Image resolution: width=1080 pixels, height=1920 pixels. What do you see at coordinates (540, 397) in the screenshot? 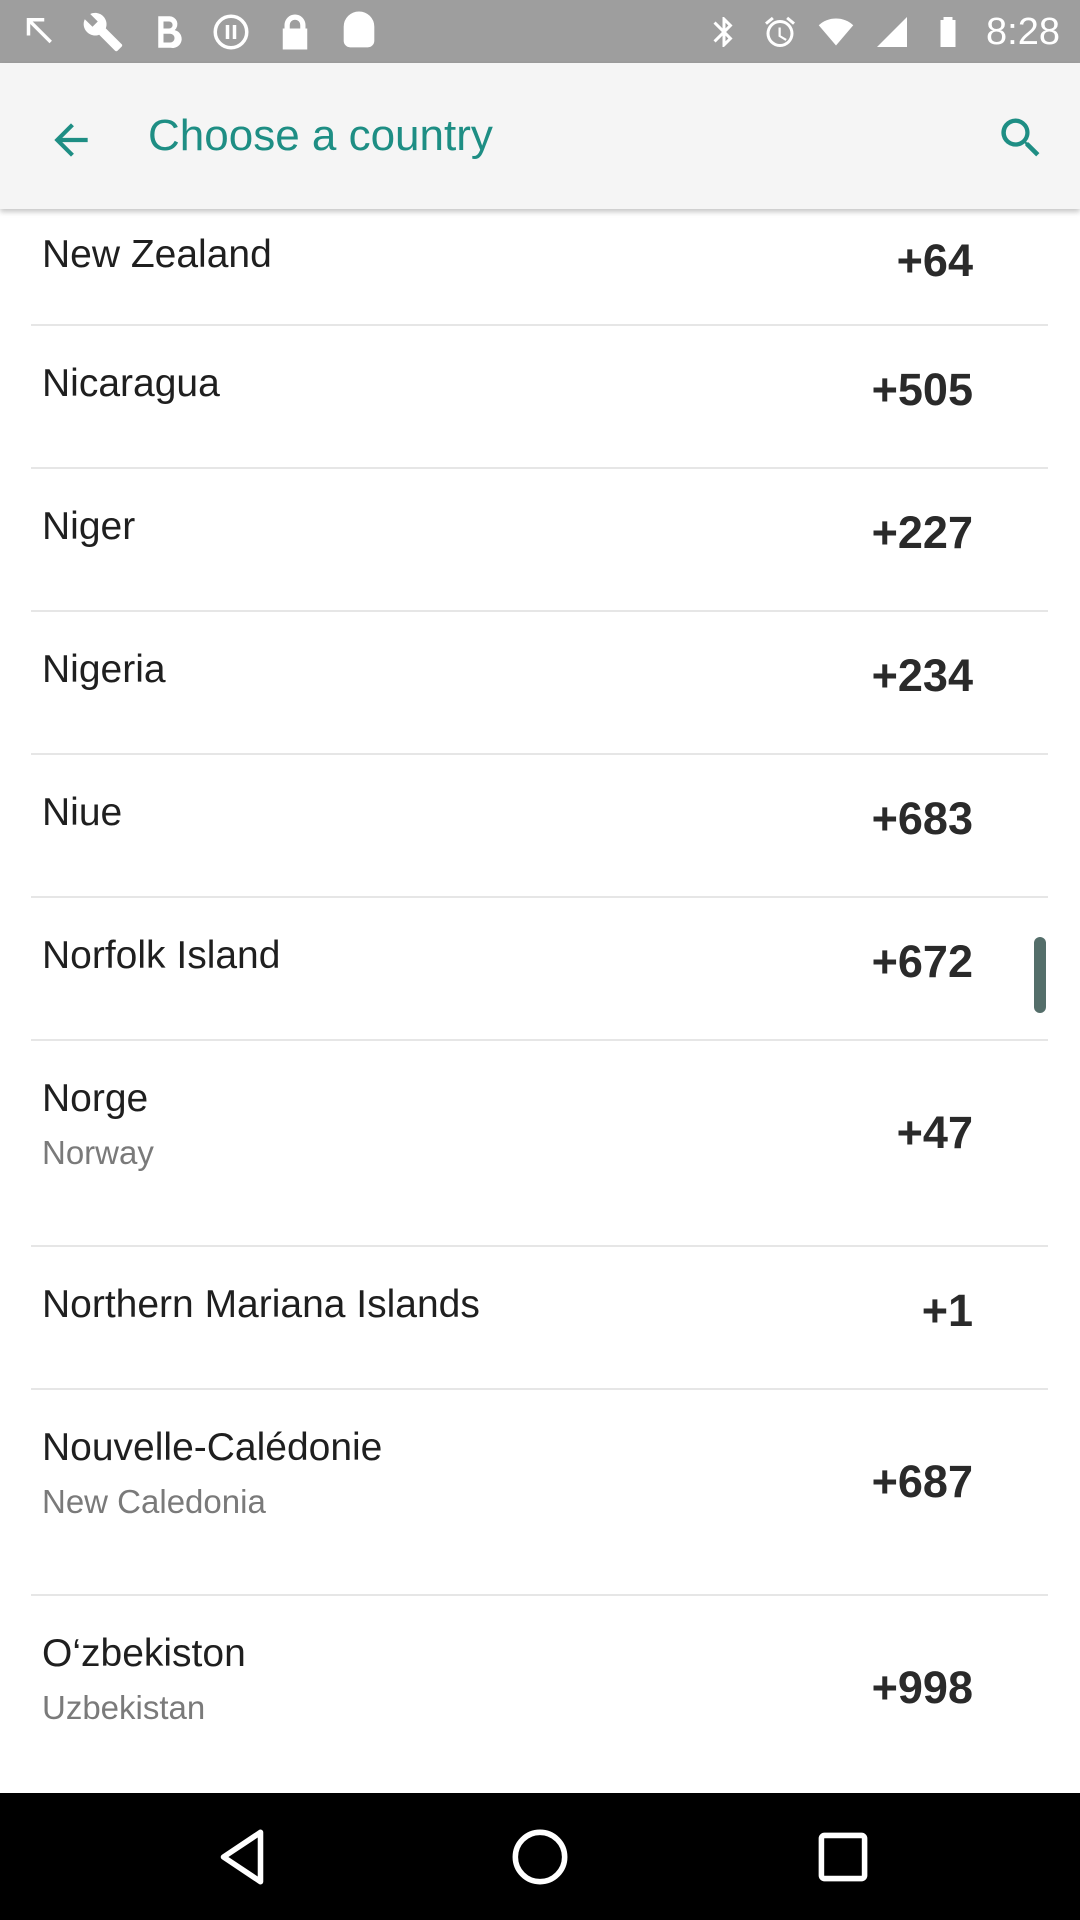
I see `country-row-nicaragua: Nicaragua +505` at bounding box center [540, 397].